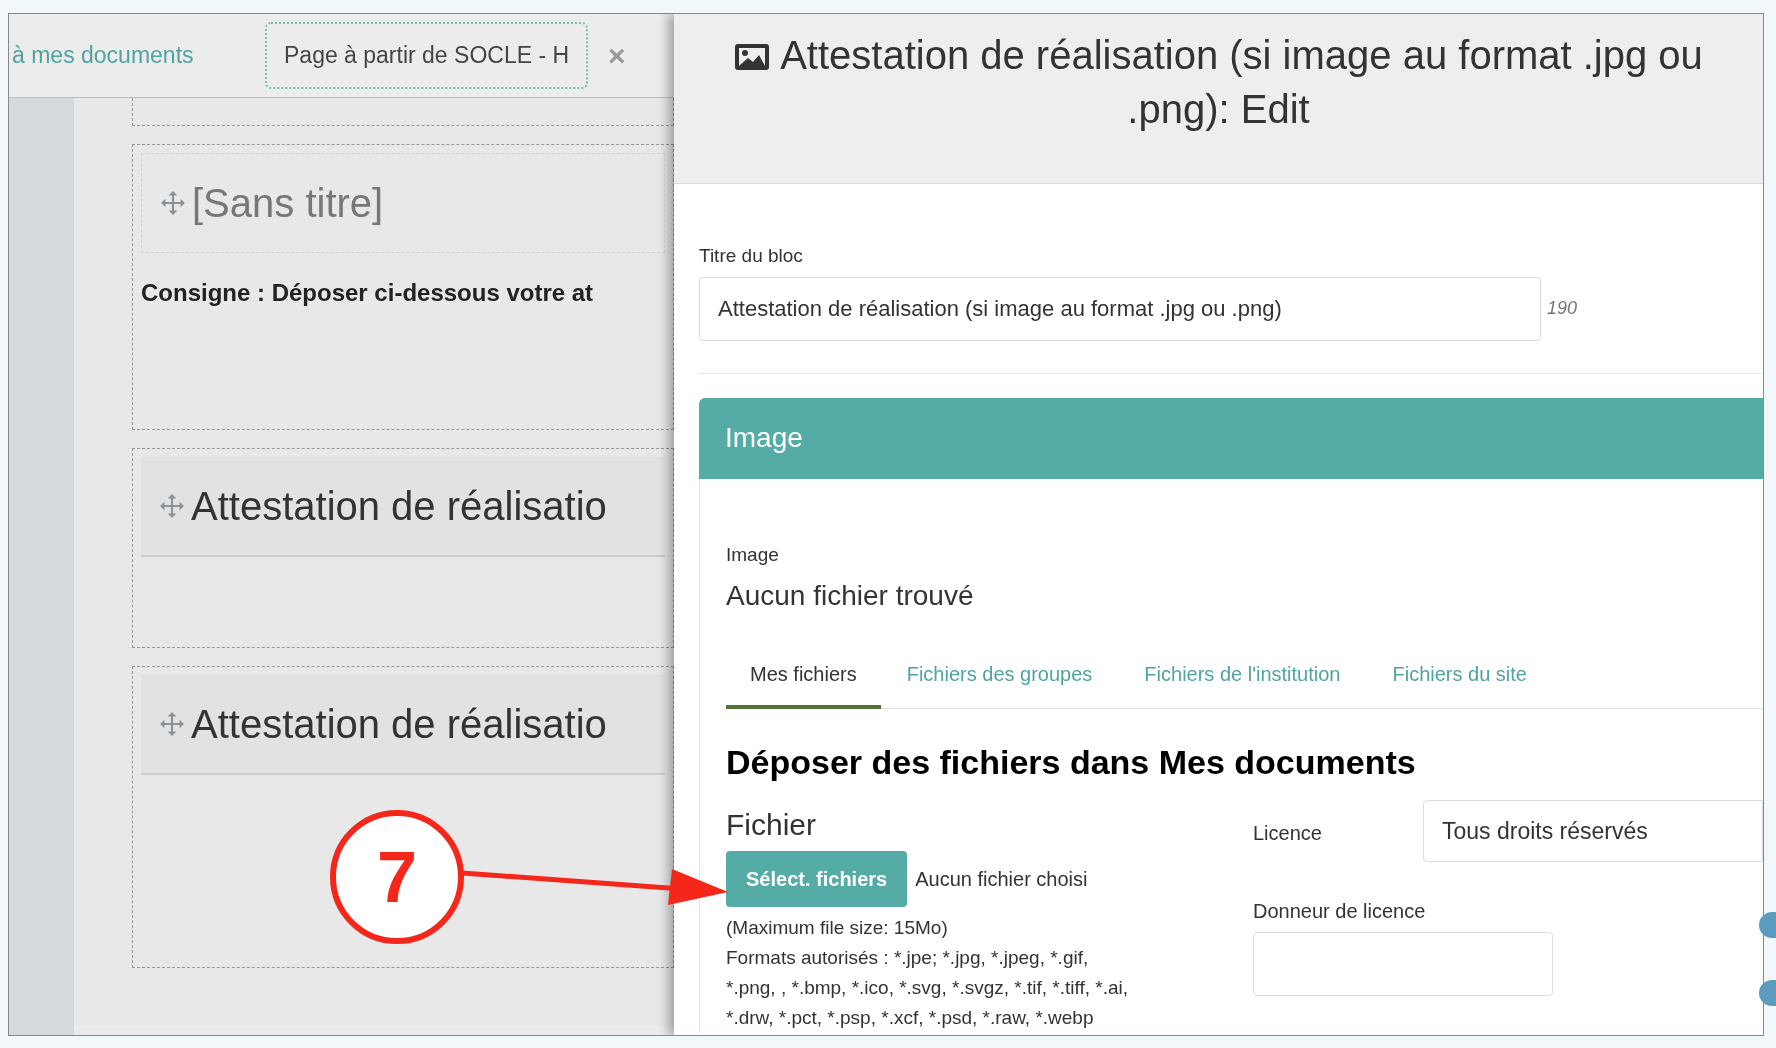 The height and width of the screenshot is (1048, 1776). Describe the element at coordinates (1403, 964) in the screenshot. I see `licensor-field` at that location.